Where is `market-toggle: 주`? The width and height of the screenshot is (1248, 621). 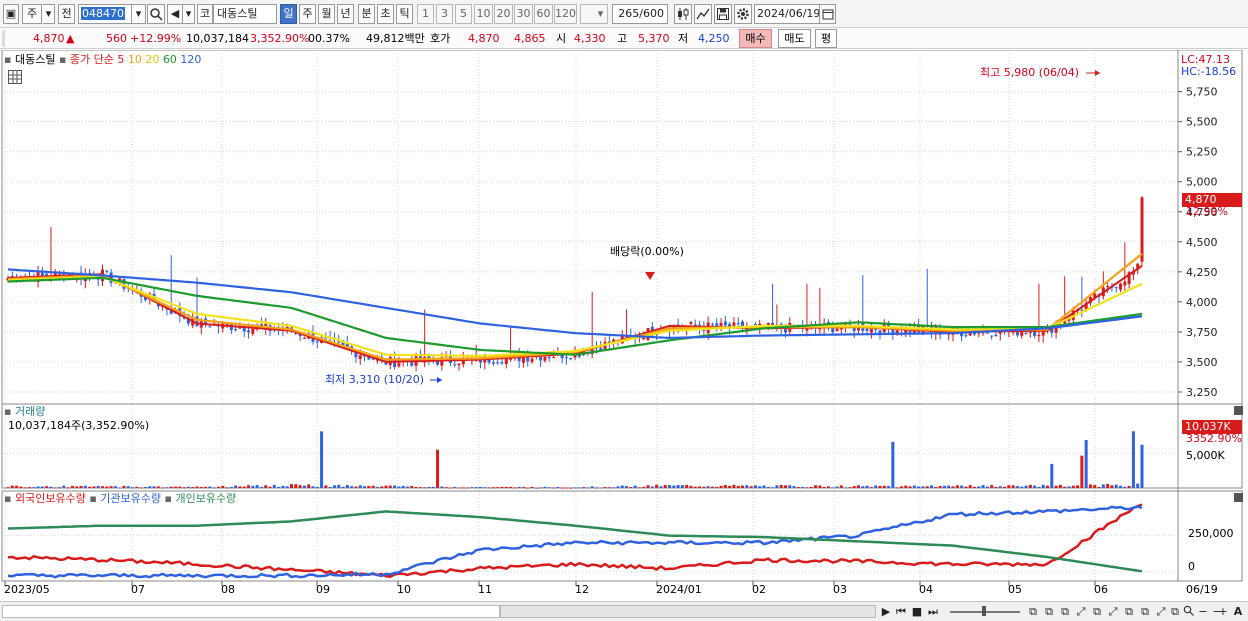 market-toggle: 주 is located at coordinates (32, 14).